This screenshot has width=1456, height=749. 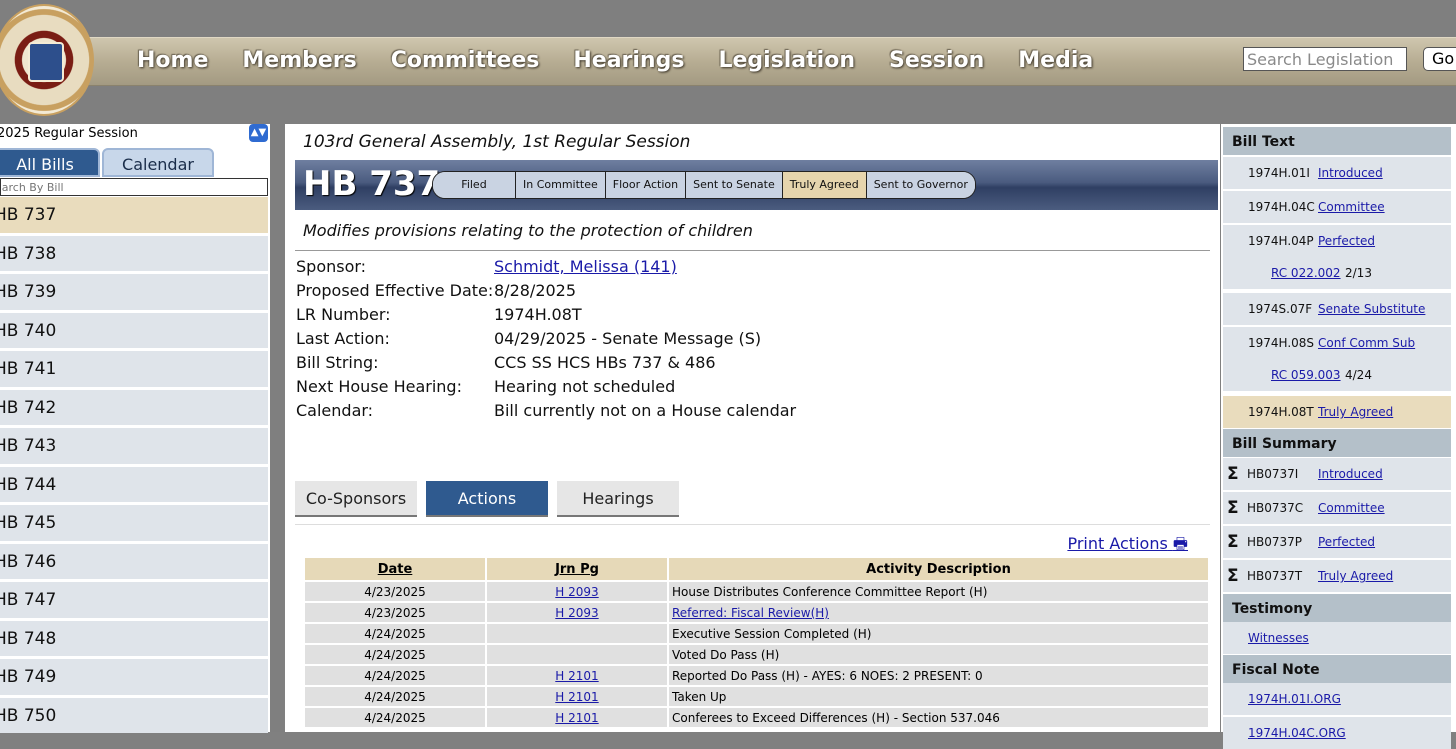 What do you see at coordinates (1346, 241) in the screenshot?
I see `bill-text-link: Perfected` at bounding box center [1346, 241].